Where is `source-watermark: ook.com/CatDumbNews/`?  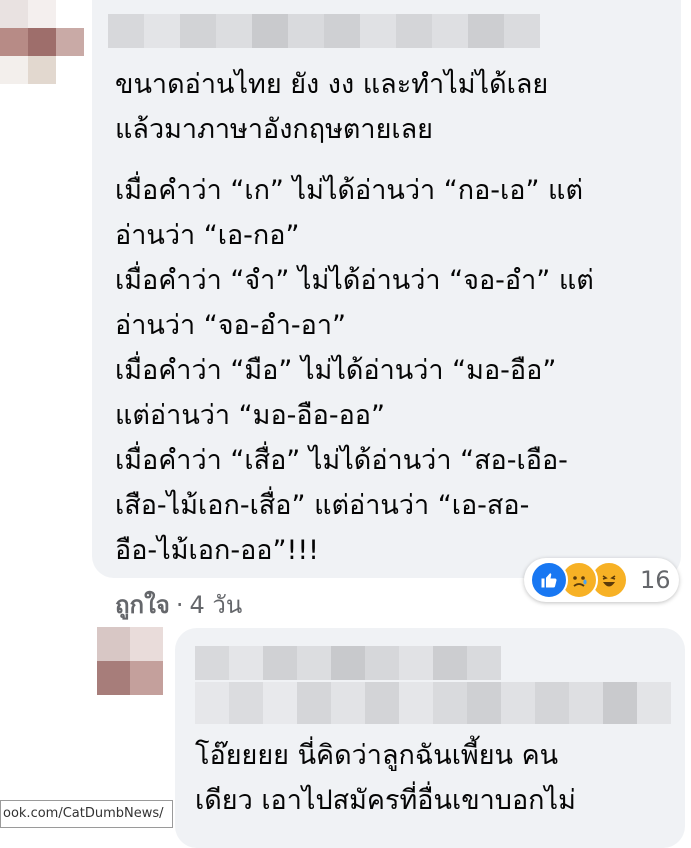 source-watermark: ook.com/CatDumbNews/ is located at coordinates (86, 814).